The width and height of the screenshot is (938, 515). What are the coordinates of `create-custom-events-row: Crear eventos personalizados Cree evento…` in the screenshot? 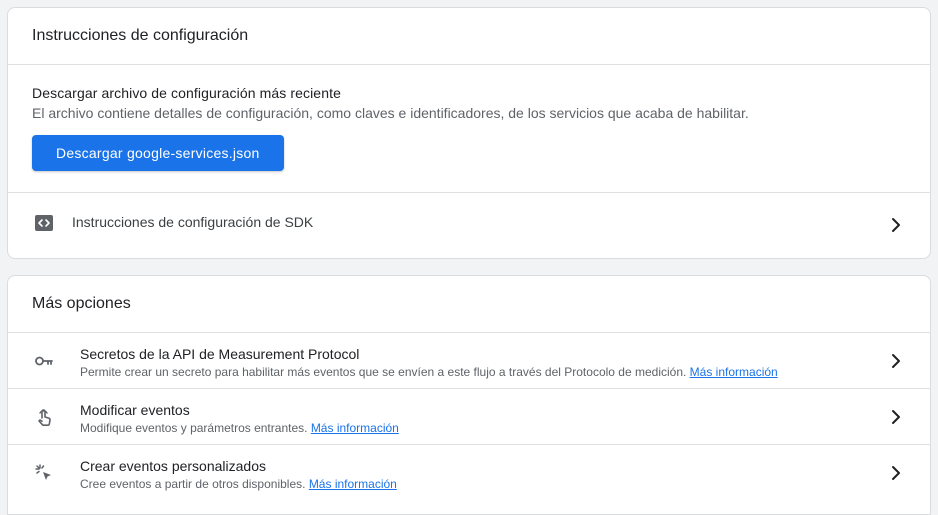 It's located at (469, 473).